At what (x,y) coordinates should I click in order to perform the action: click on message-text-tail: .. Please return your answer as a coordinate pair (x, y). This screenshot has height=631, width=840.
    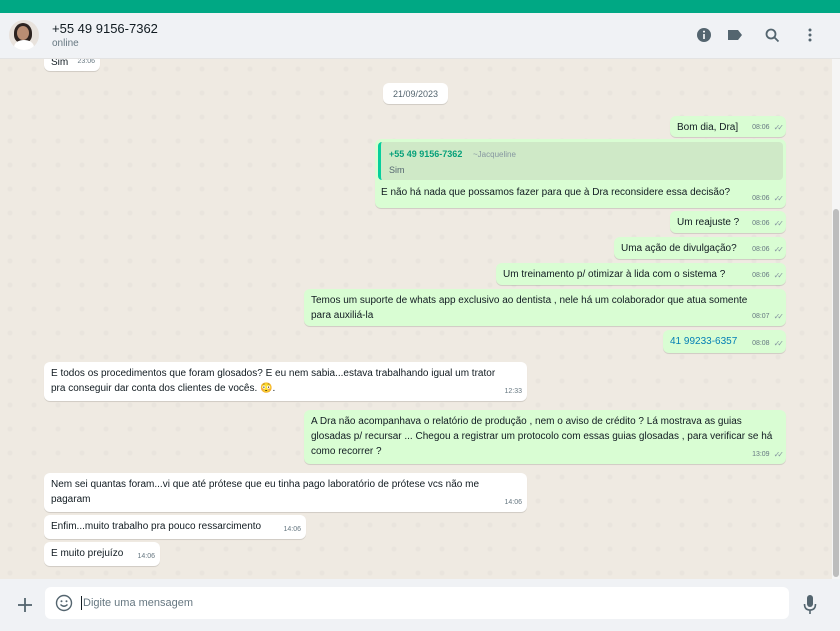
    Looking at the image, I should click on (274, 388).